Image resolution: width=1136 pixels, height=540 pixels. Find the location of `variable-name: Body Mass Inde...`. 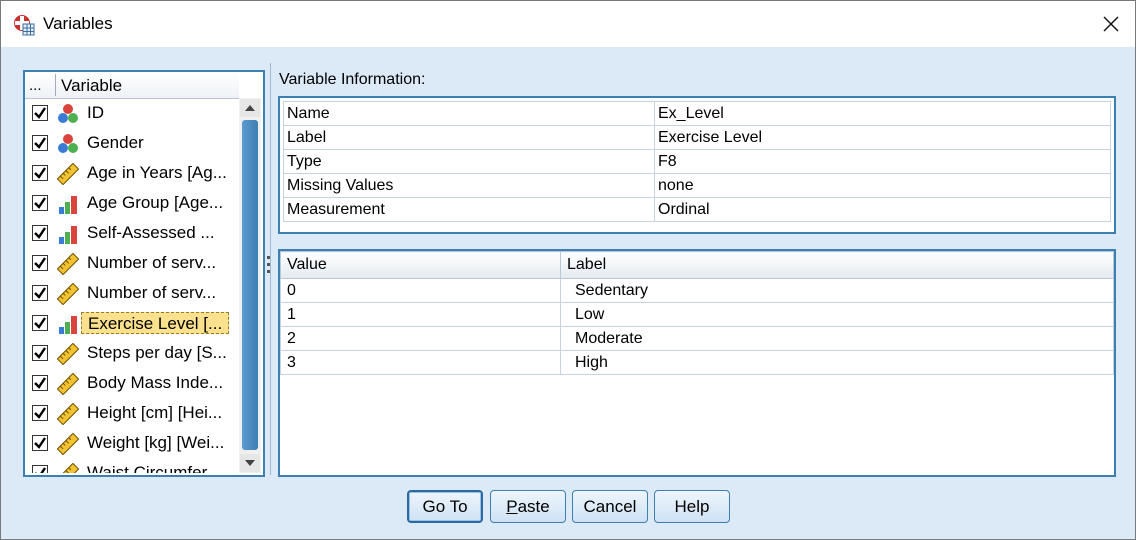

variable-name: Body Mass Inde... is located at coordinates (155, 382).